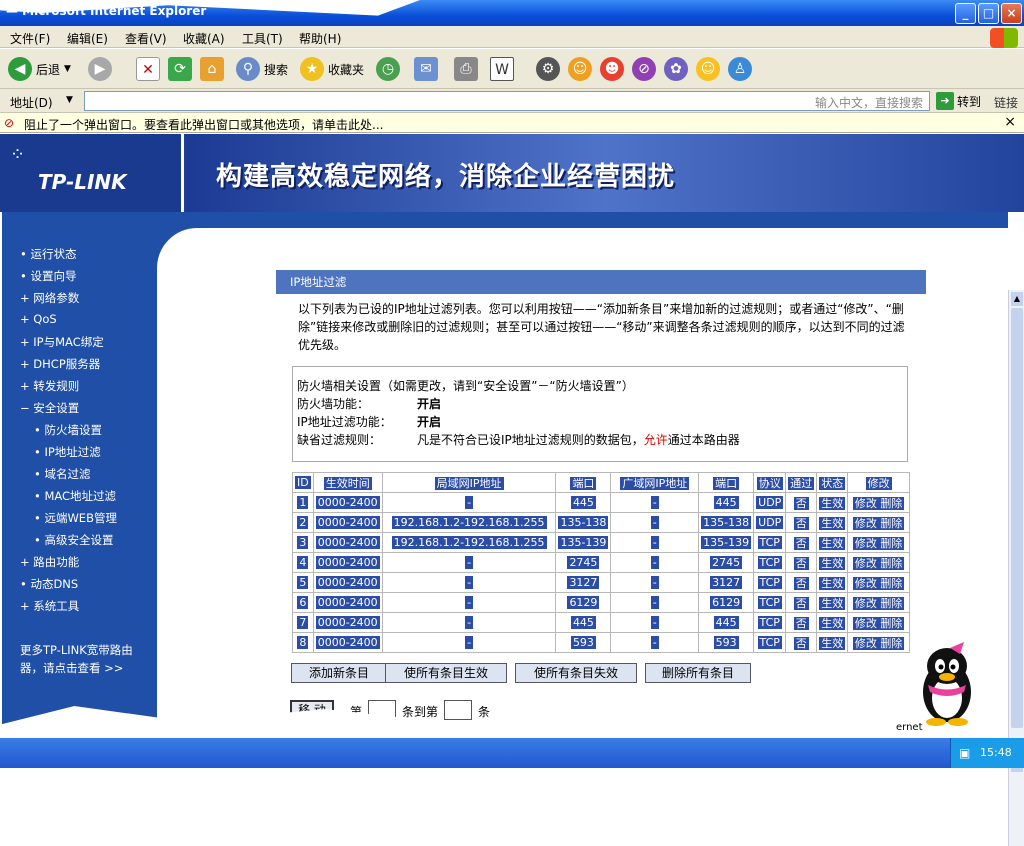  What do you see at coordinates (87, 38) in the screenshot?
I see `menu-edit: 编辑(E)` at bounding box center [87, 38].